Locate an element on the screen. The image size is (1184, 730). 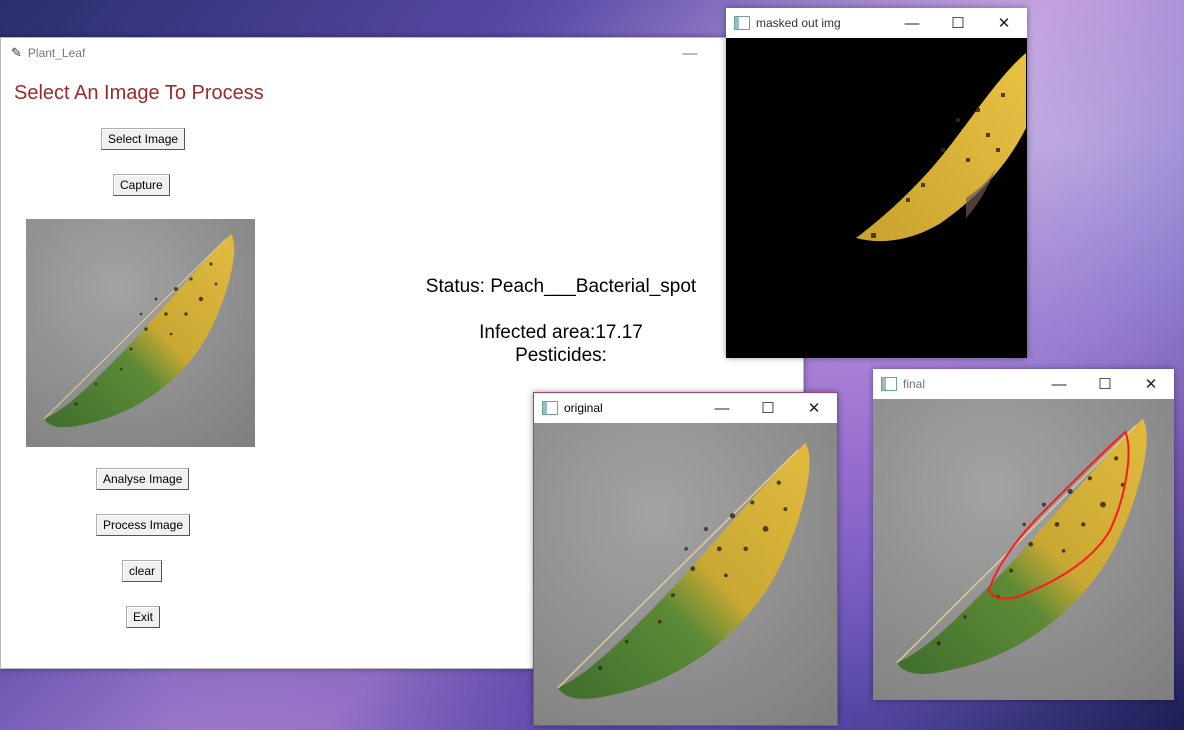
select-image-button: Select Image is located at coordinates (143, 139).